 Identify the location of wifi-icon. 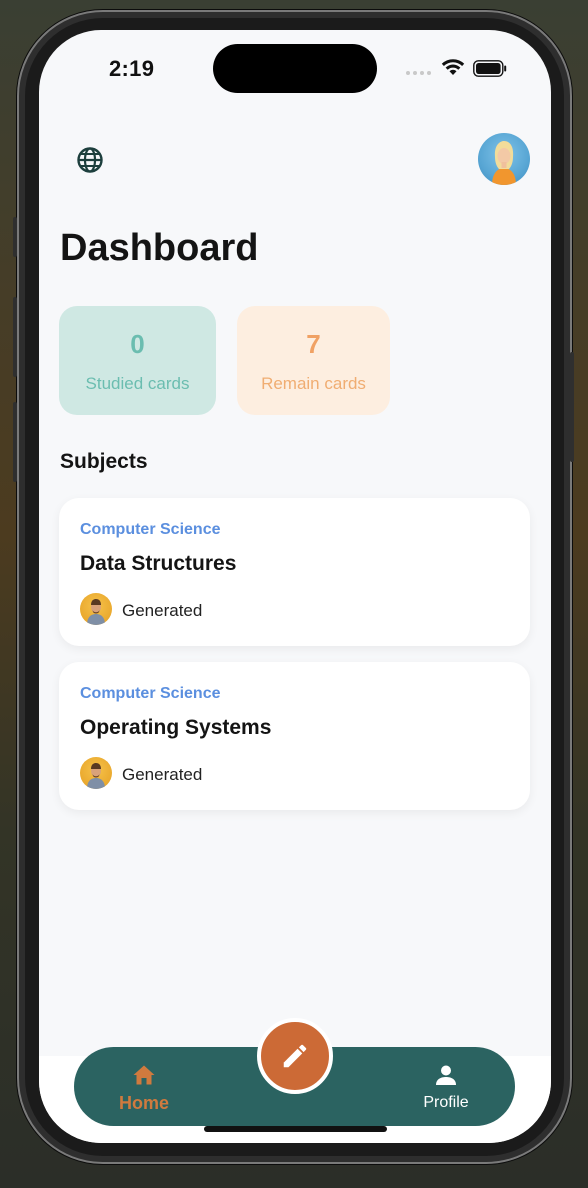
(453, 67).